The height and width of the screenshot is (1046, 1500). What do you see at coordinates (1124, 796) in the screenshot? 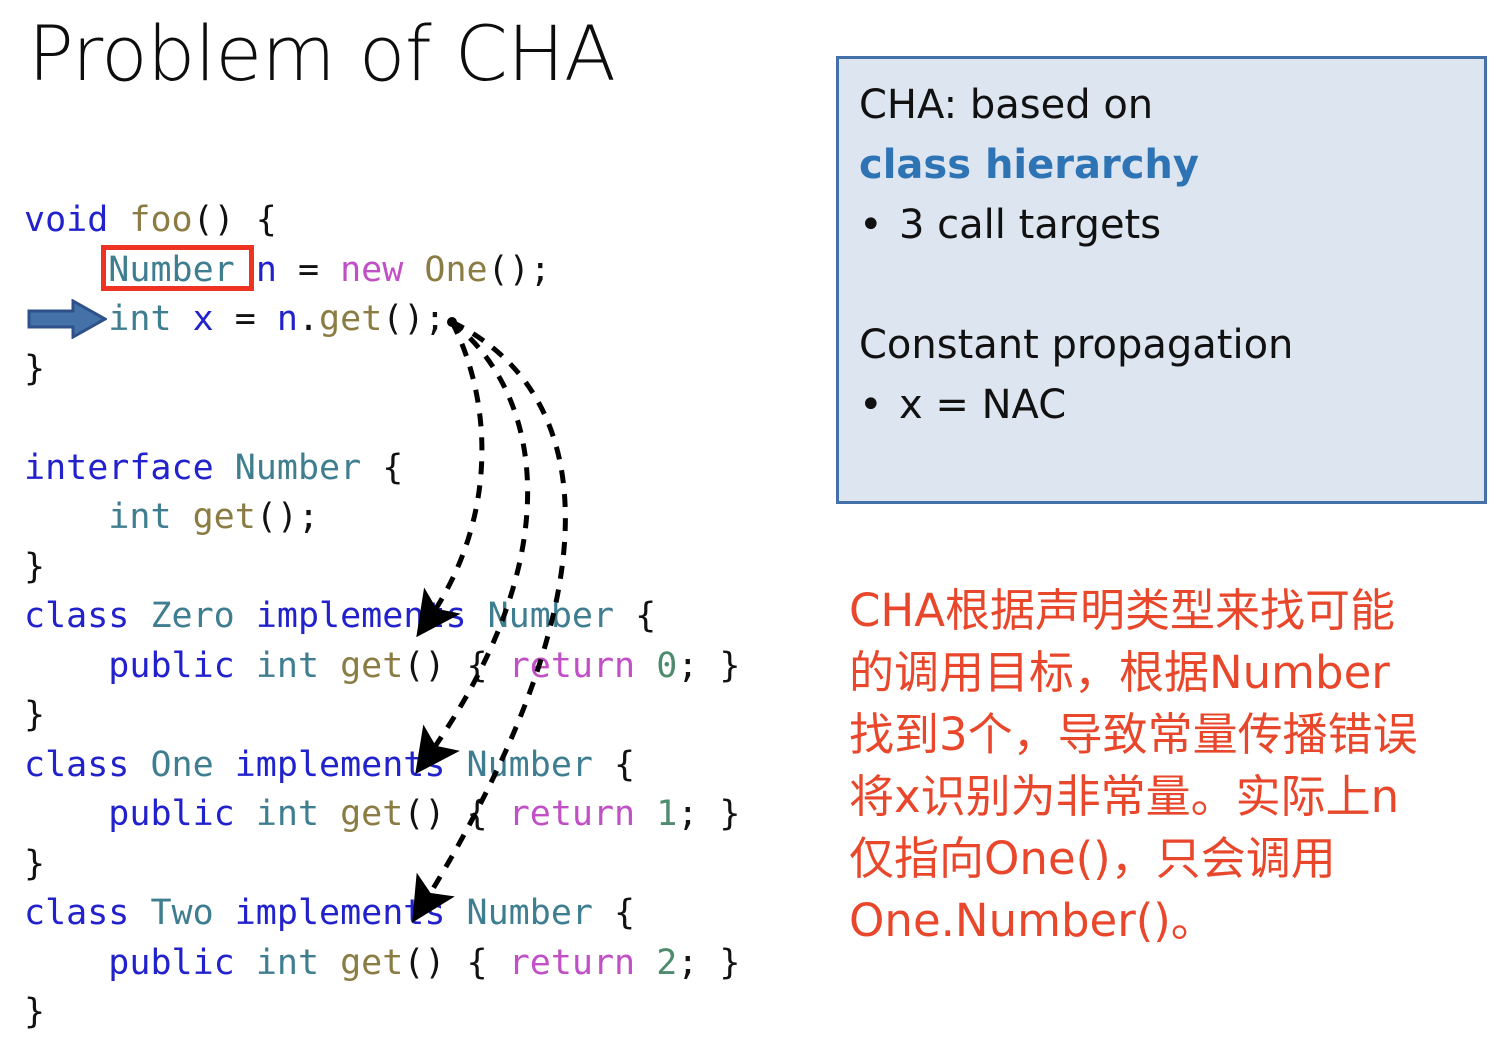
I see `chinese-annotation-line: 将x识别为非常量。实际上n` at bounding box center [1124, 796].